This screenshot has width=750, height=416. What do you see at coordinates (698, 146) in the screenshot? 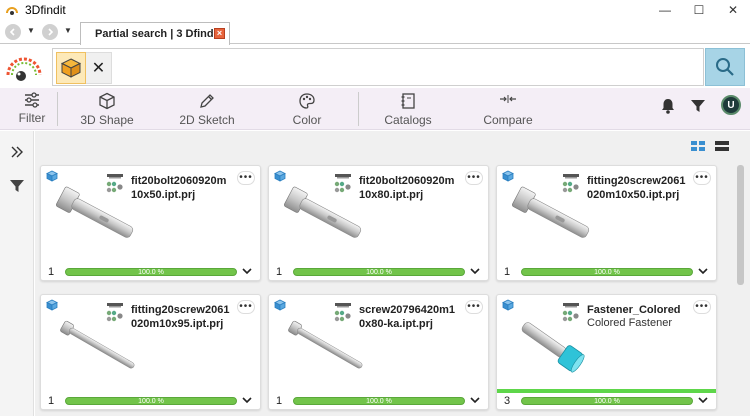
I see `grid-view-icon` at bounding box center [698, 146].